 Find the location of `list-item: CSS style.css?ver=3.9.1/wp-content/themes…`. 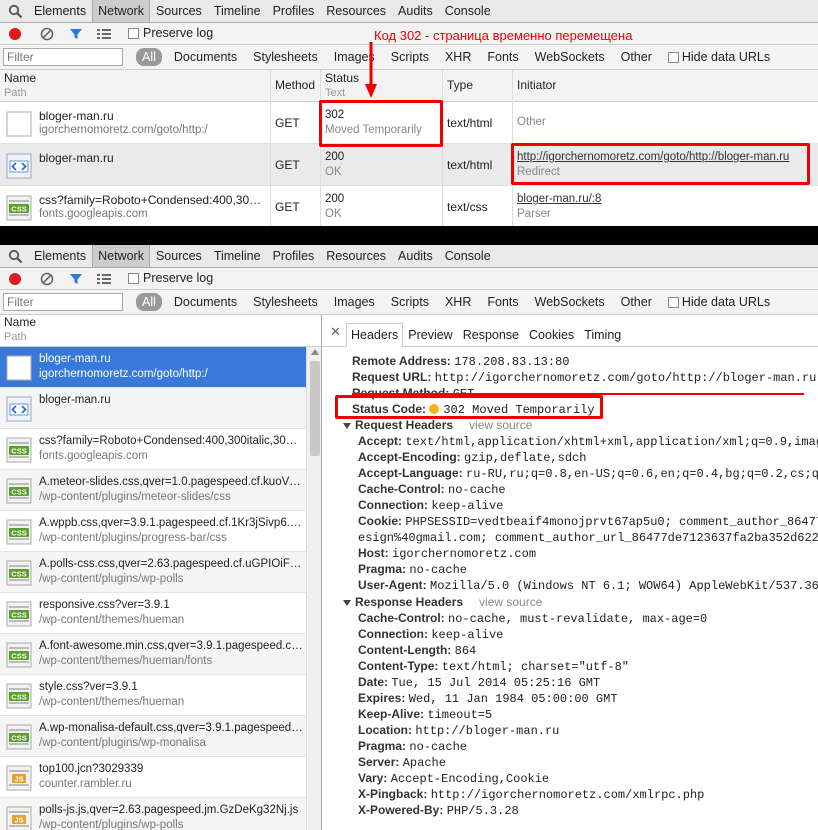

list-item: CSS style.css?ver=3.9.1/wp-content/themes… is located at coordinates (153, 695).